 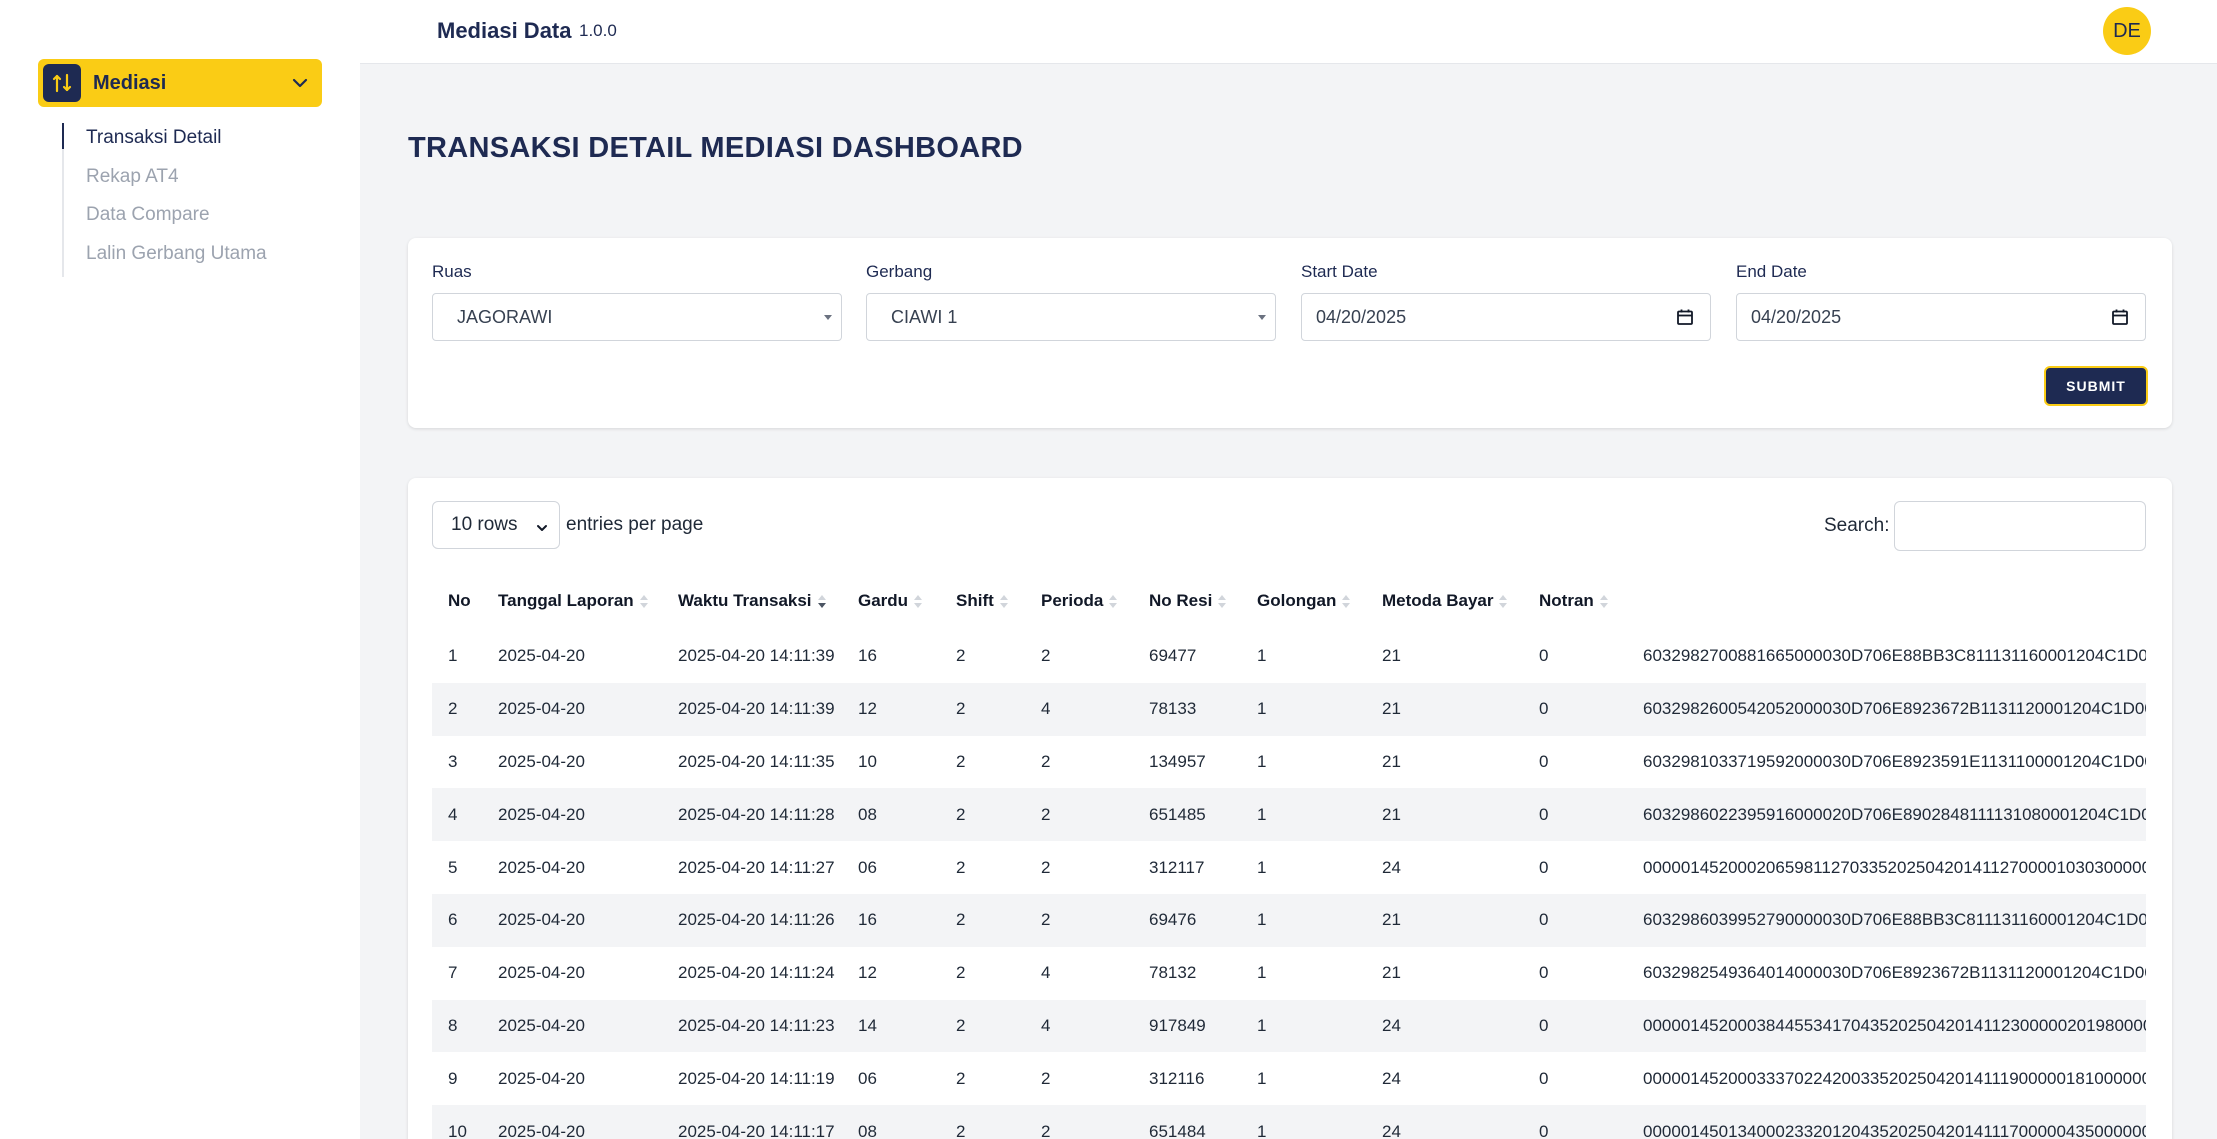 I want to click on column-header-raw-data, so click(x=1886, y=601).